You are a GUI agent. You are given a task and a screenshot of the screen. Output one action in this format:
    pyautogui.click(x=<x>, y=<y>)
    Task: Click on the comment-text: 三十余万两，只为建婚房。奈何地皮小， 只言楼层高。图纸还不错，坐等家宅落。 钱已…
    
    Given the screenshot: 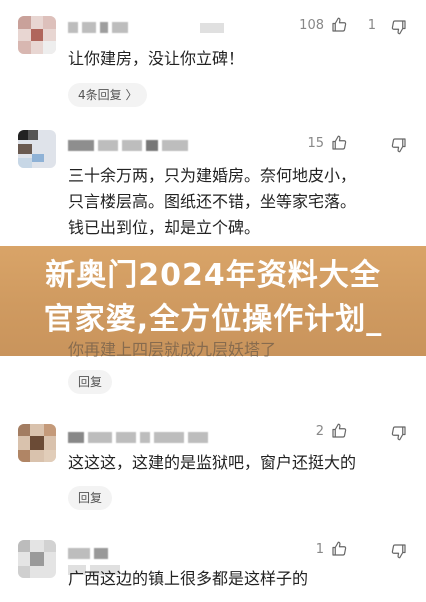 What is the action you would take?
    pyautogui.click(x=240, y=202)
    